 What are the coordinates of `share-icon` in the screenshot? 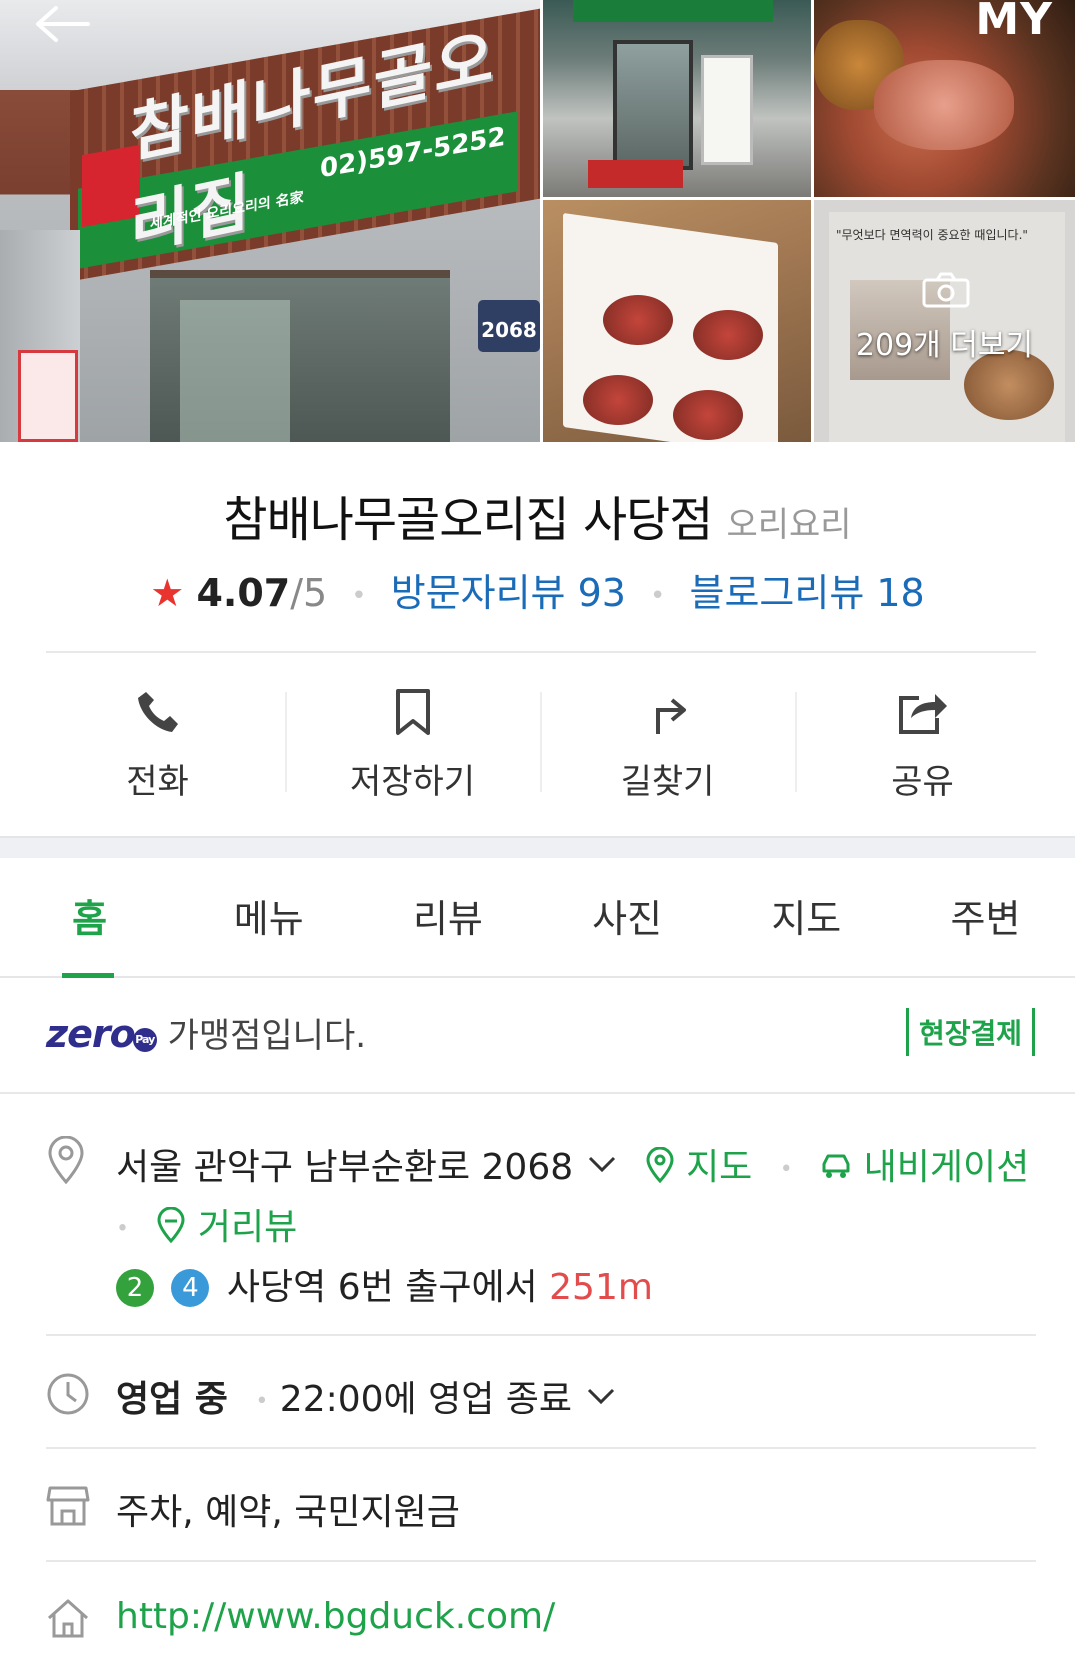 It's located at (922, 714).